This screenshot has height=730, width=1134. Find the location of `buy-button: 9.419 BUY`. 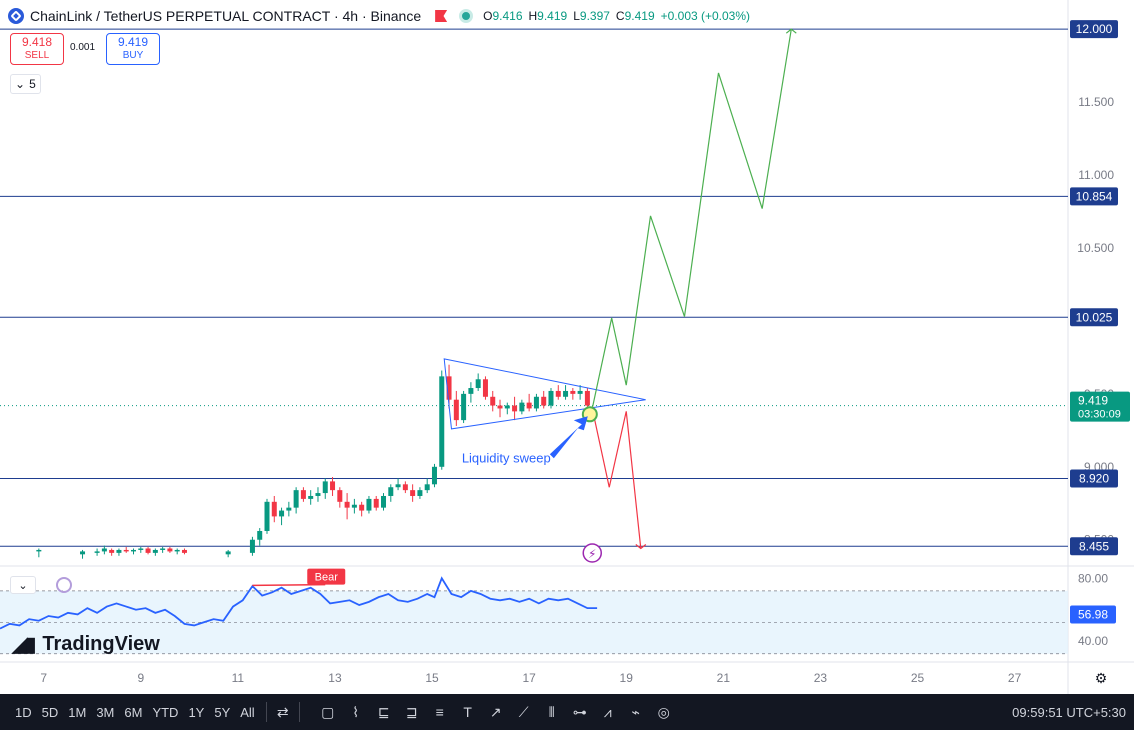

buy-button: 9.419 BUY is located at coordinates (133, 49).